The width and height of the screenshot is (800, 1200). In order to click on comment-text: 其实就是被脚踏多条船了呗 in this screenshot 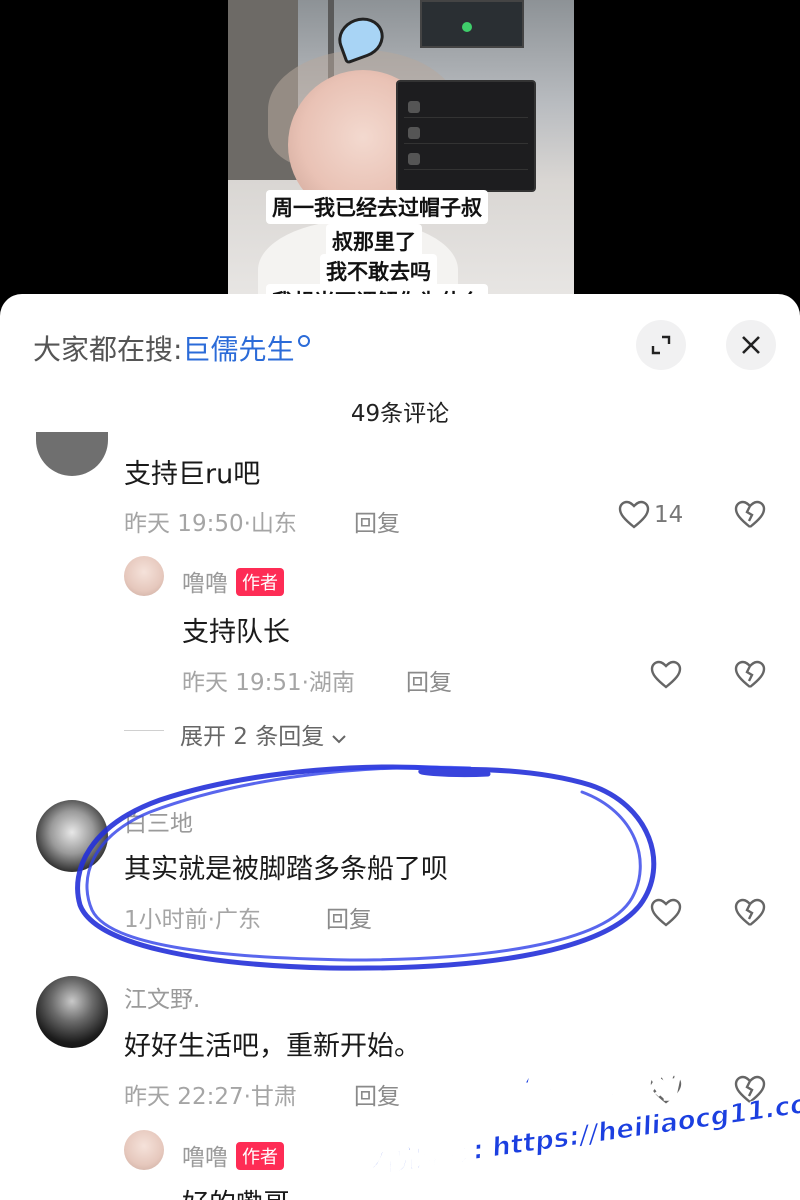, I will do `click(286, 869)`.